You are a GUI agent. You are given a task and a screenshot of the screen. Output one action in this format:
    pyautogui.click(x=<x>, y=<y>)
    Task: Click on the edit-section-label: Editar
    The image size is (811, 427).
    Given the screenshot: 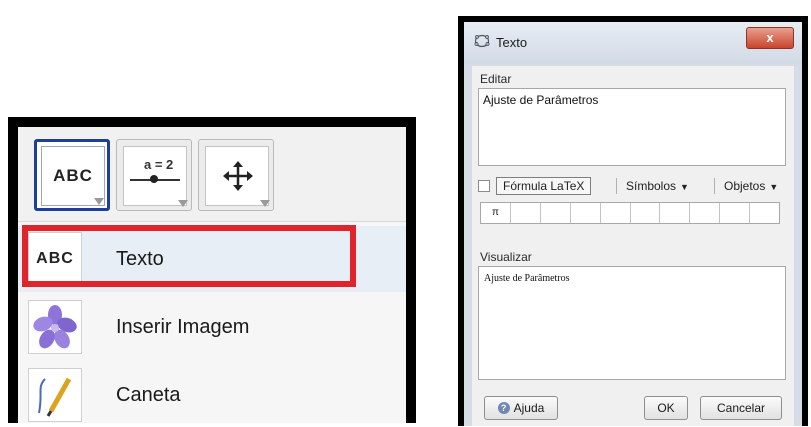 What is the action you would take?
    pyautogui.click(x=496, y=79)
    